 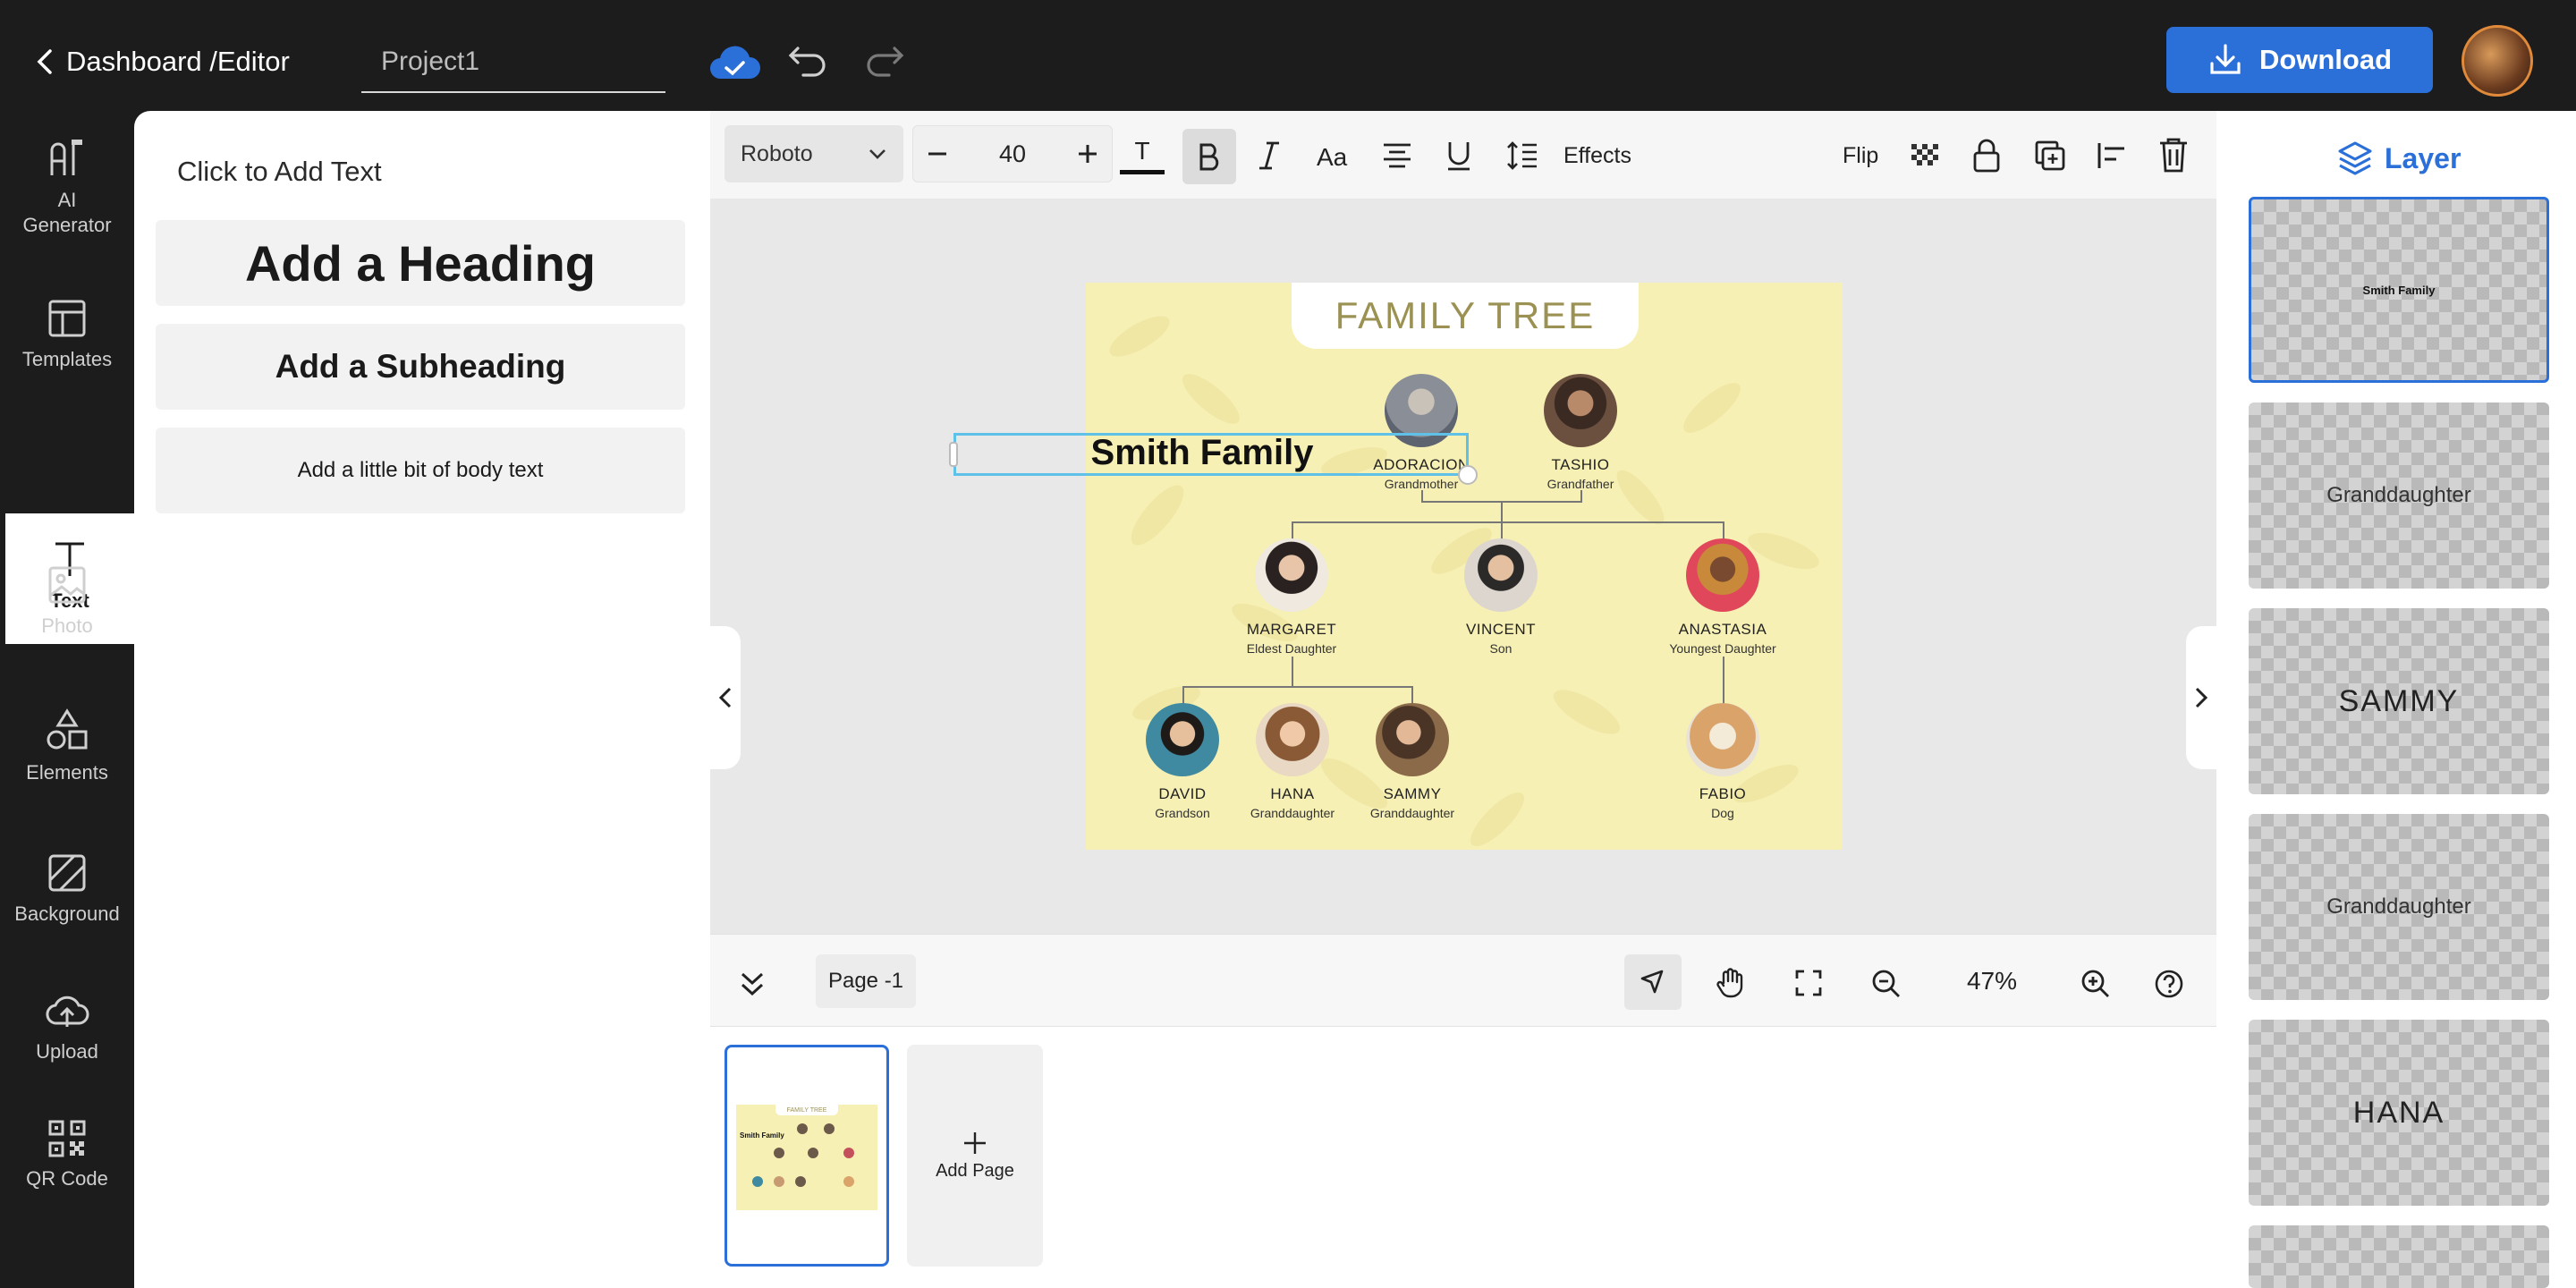 I want to click on nav-label: Templates, so click(x=67, y=359).